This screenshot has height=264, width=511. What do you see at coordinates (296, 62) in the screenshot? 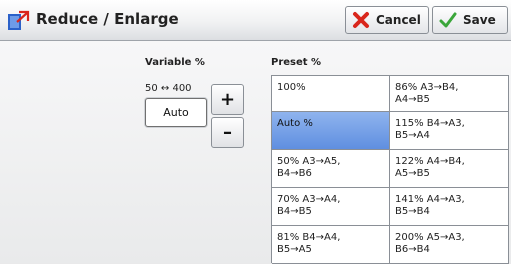
I see `preset-percent-label: Preset %` at bounding box center [296, 62].